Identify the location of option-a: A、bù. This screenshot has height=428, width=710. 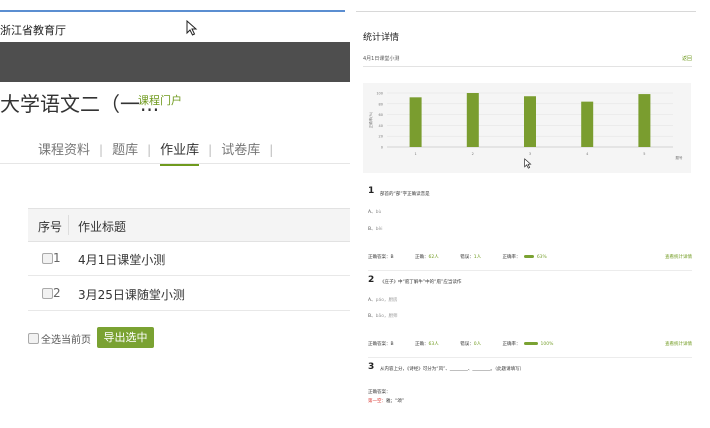
(374, 212).